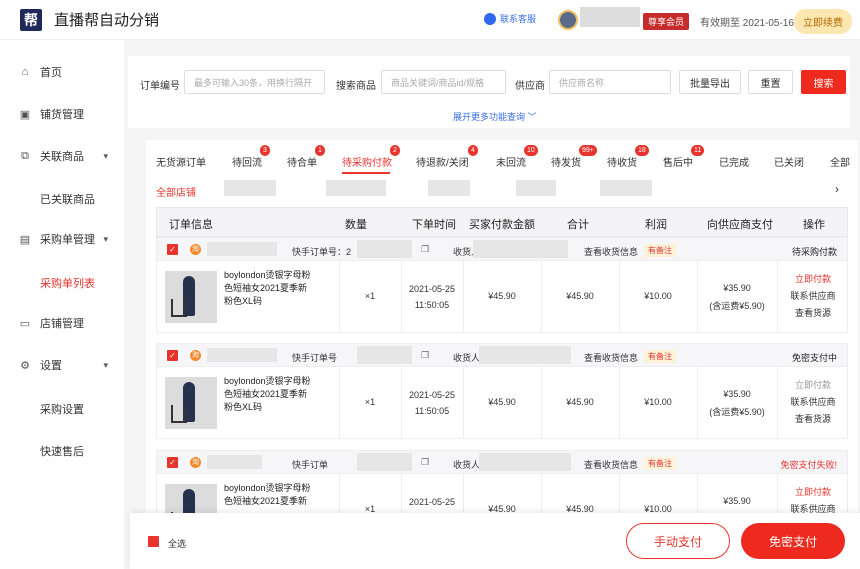 The height and width of the screenshot is (569, 860). I want to click on chevron-right-icon: ›, so click(837, 189).